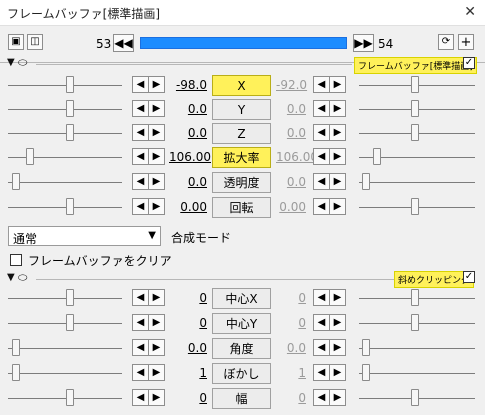  I want to click on start-value: 106.00, so click(190, 157).